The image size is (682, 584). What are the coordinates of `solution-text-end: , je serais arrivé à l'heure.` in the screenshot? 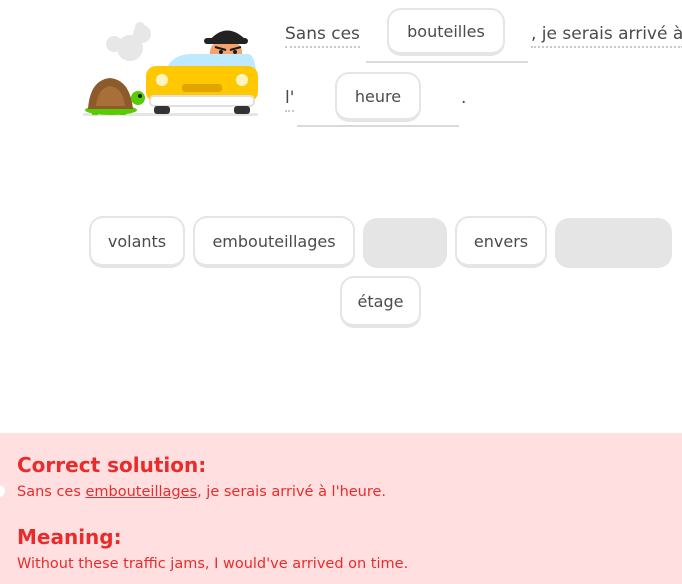 It's located at (292, 492).